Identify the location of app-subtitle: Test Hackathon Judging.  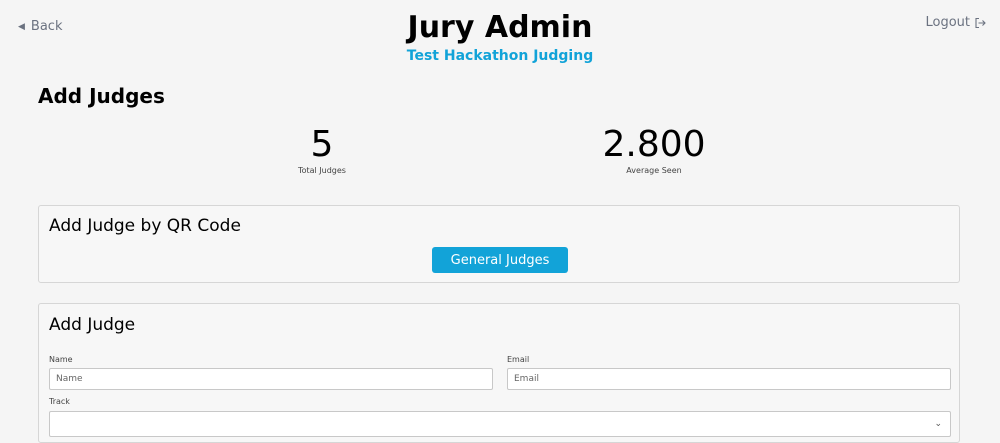
(500, 56).